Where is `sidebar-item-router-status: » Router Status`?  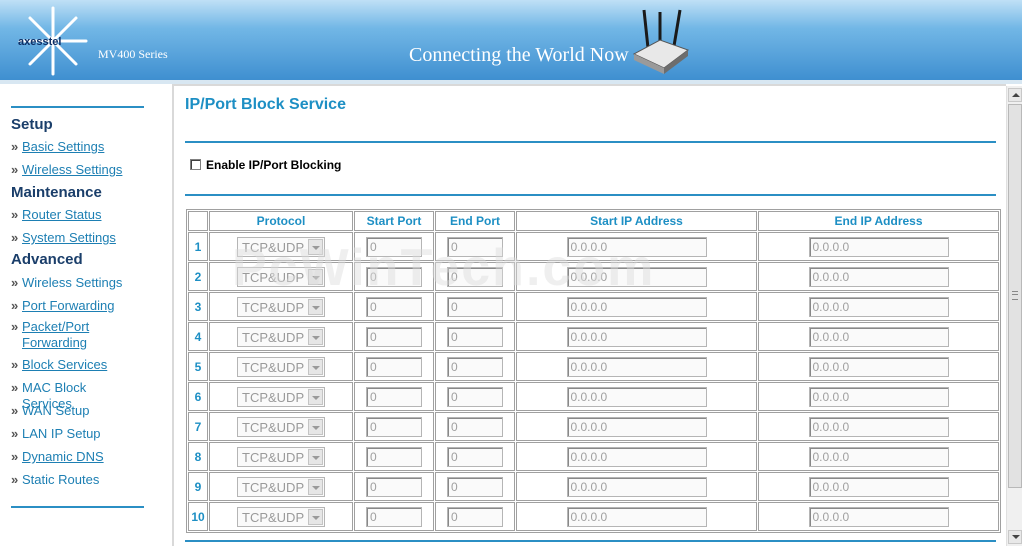
sidebar-item-router-status: » Router Status is located at coordinates (86, 215).